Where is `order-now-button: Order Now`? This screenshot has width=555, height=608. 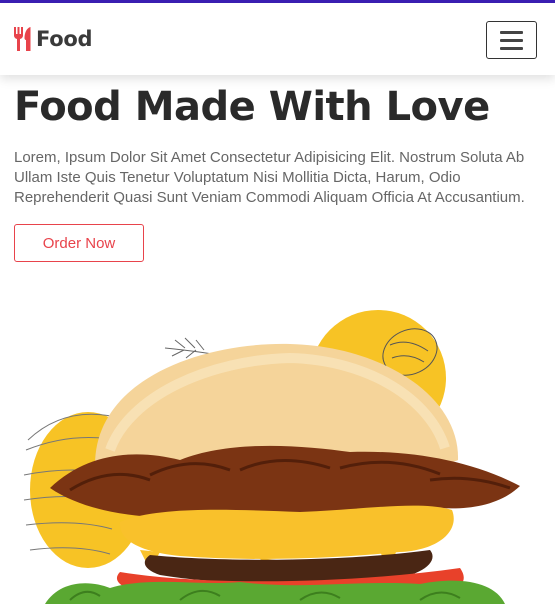 order-now-button: Order Now is located at coordinates (79, 243).